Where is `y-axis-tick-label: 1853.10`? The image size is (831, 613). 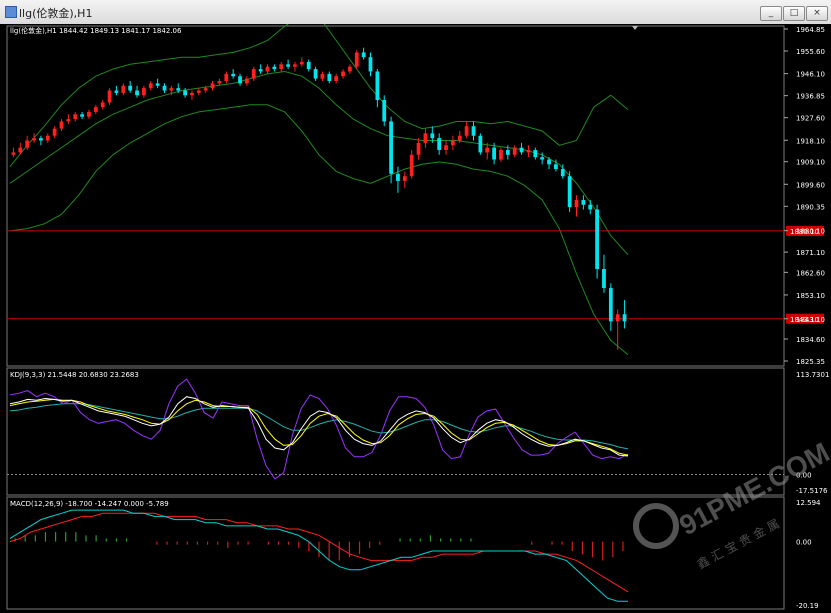
y-axis-tick-label: 1853.10 is located at coordinates (810, 296).